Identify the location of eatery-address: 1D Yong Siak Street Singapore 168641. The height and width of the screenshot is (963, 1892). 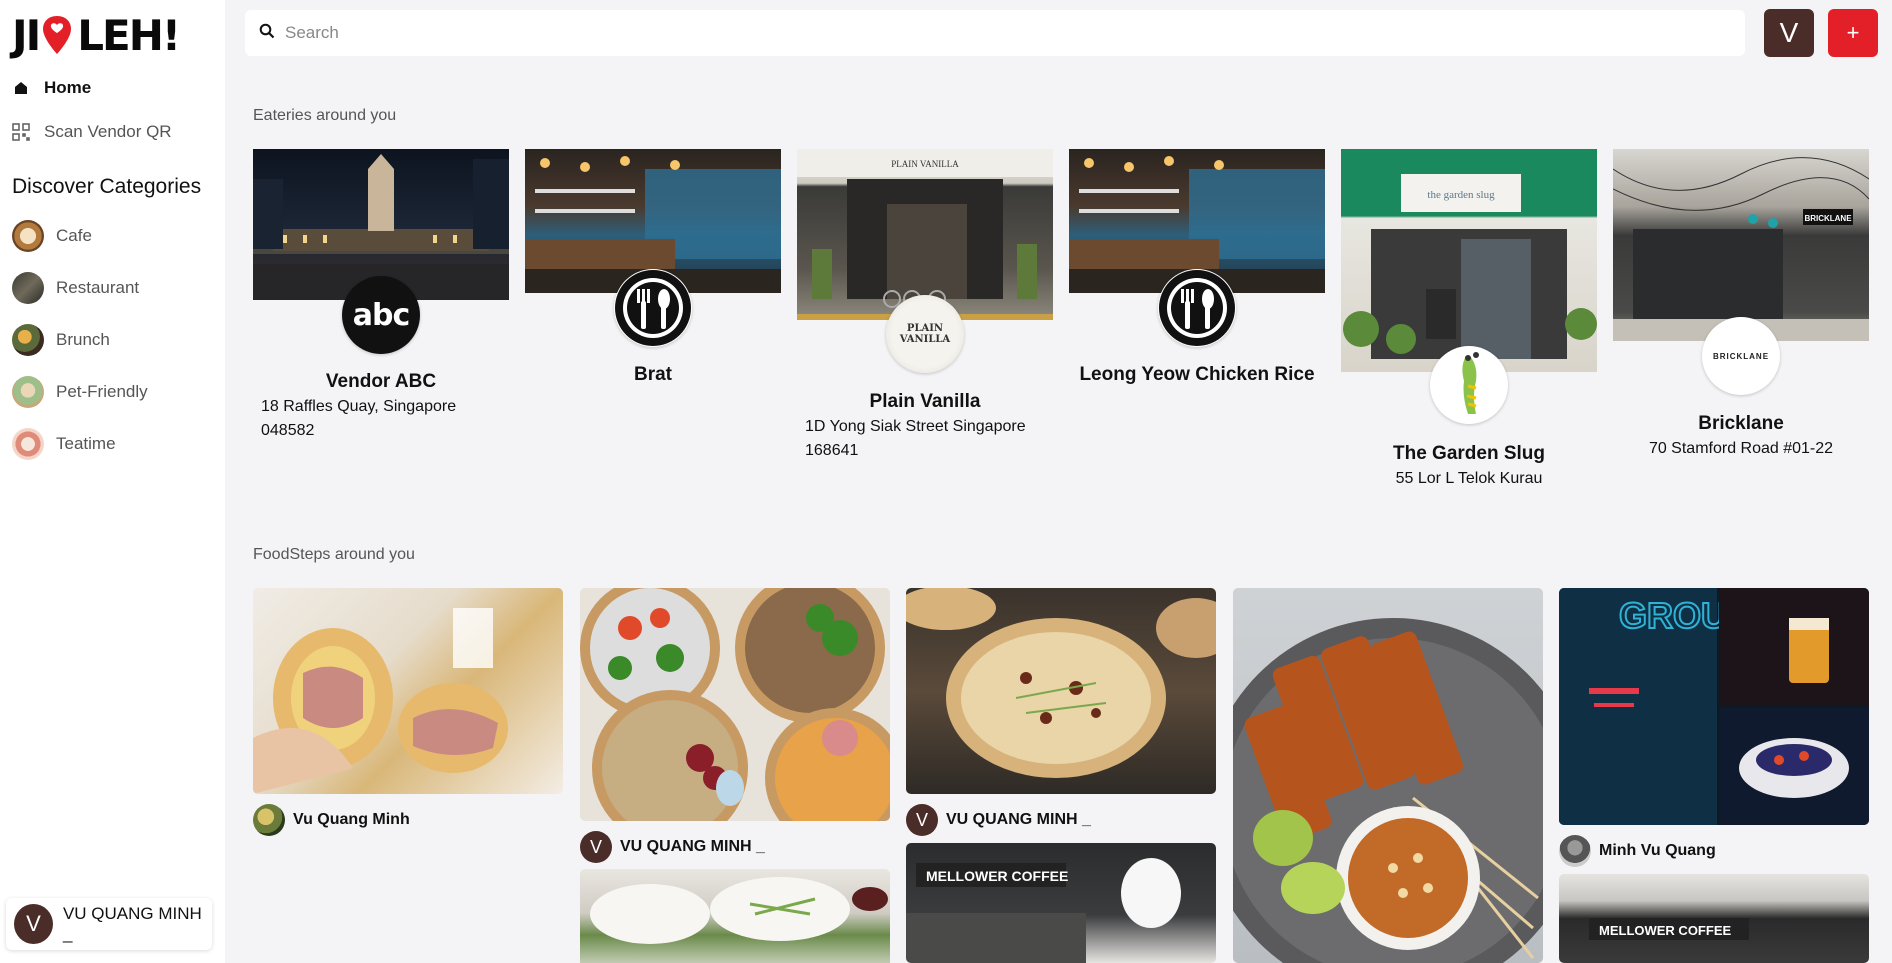
(915, 438).